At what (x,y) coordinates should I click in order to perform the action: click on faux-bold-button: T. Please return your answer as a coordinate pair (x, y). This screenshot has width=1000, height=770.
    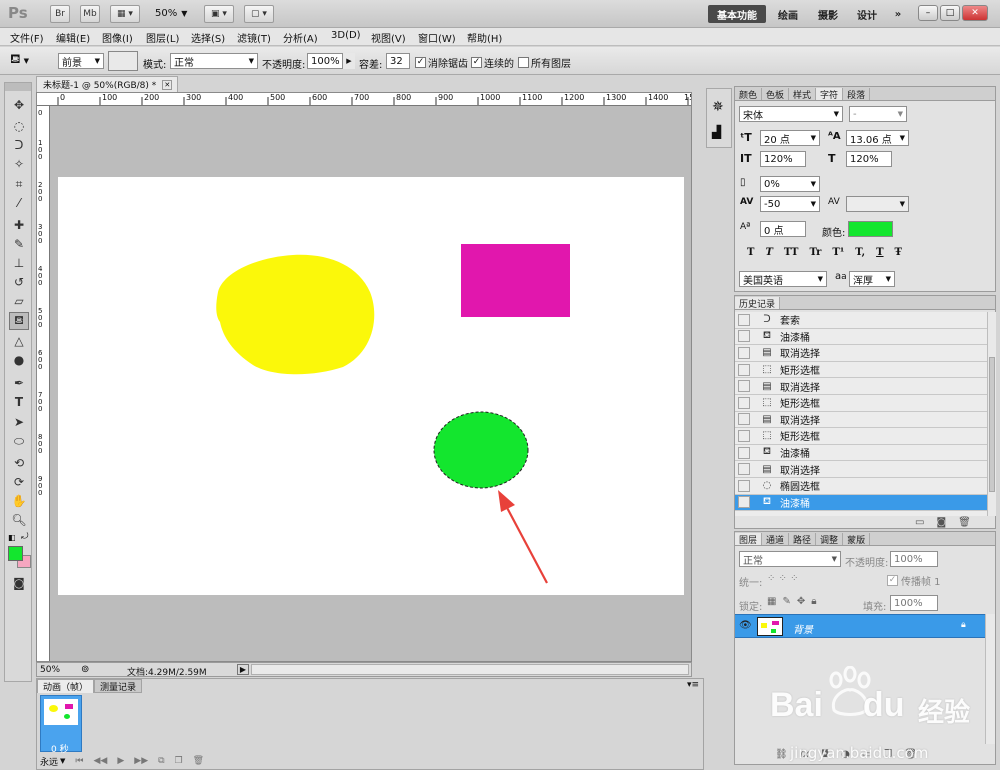
    Looking at the image, I should click on (750, 252).